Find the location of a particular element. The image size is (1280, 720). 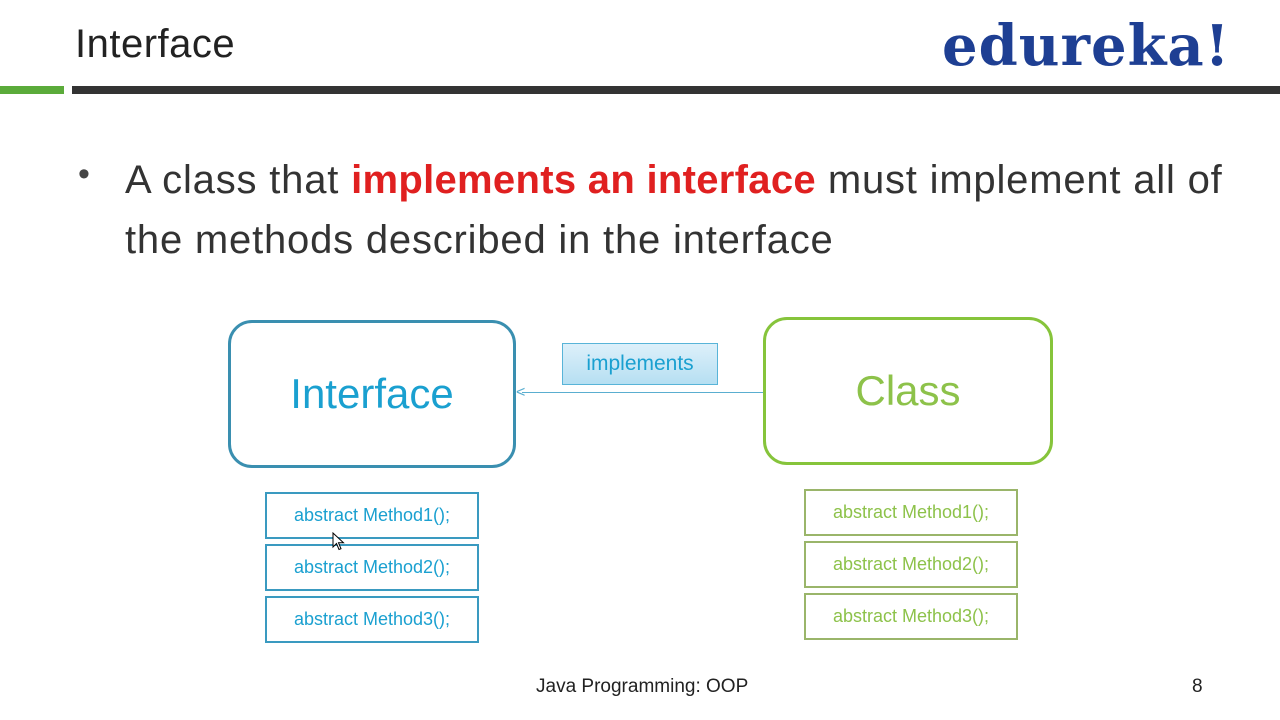

implements-label: implements is located at coordinates (640, 364).